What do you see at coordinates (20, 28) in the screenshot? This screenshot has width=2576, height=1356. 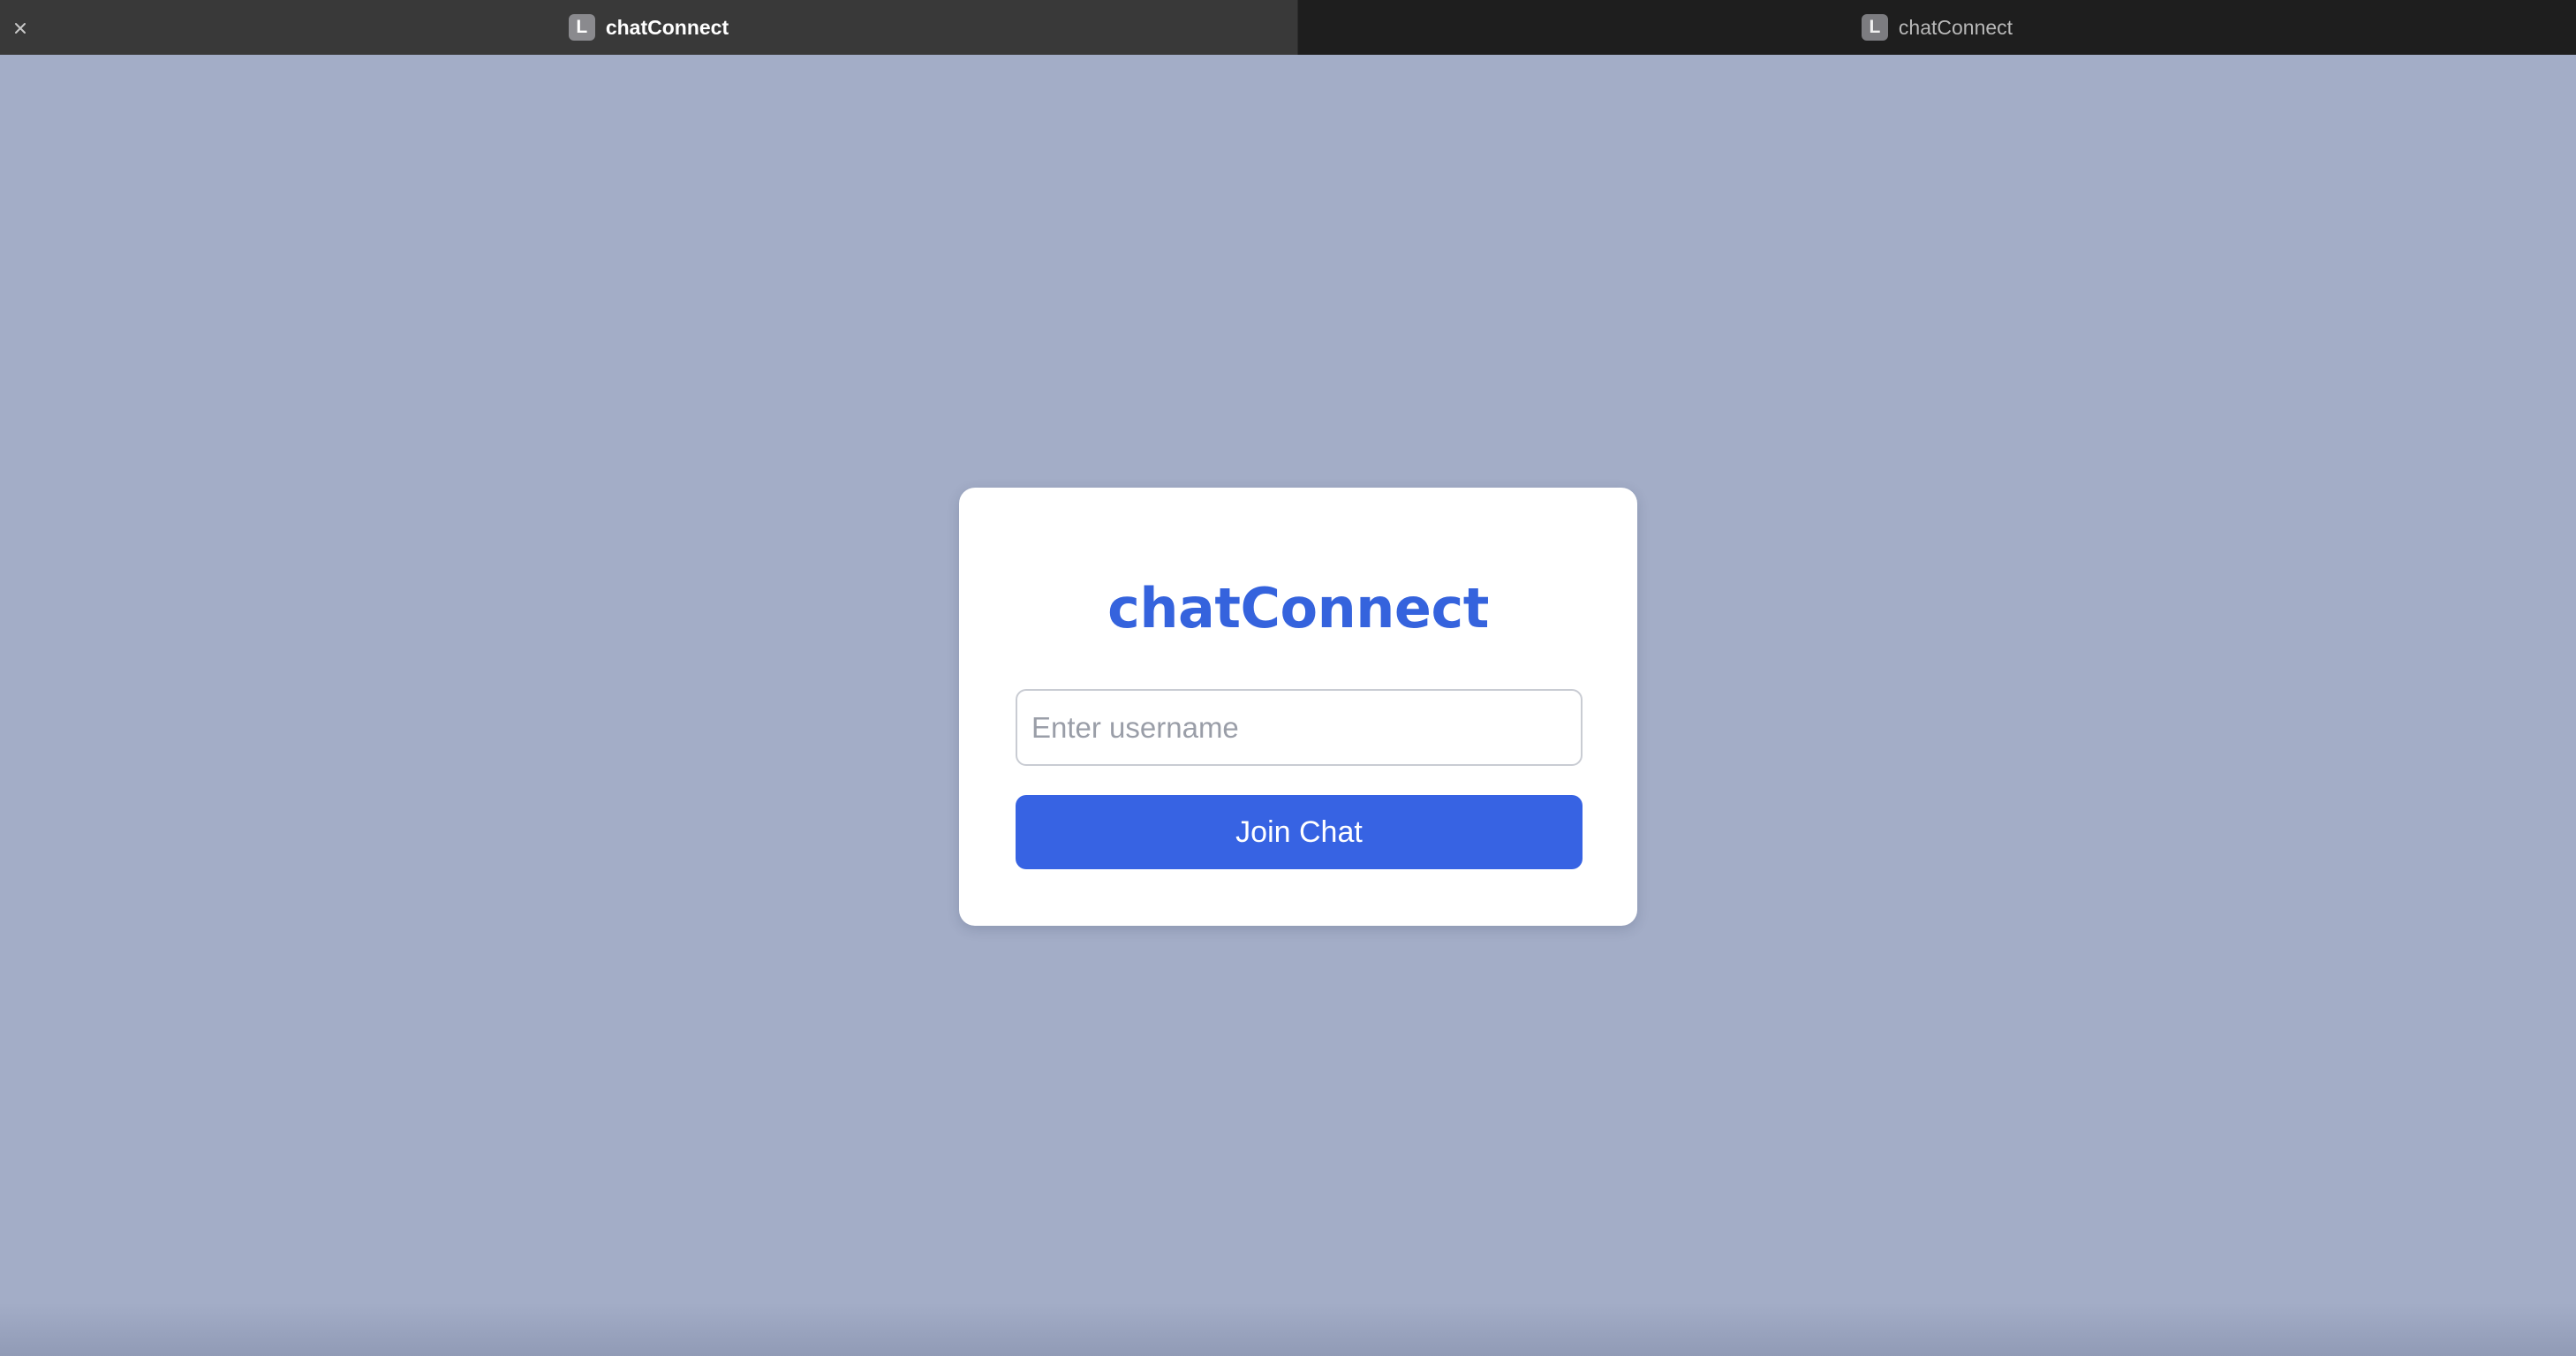 I see `close-icon` at bounding box center [20, 28].